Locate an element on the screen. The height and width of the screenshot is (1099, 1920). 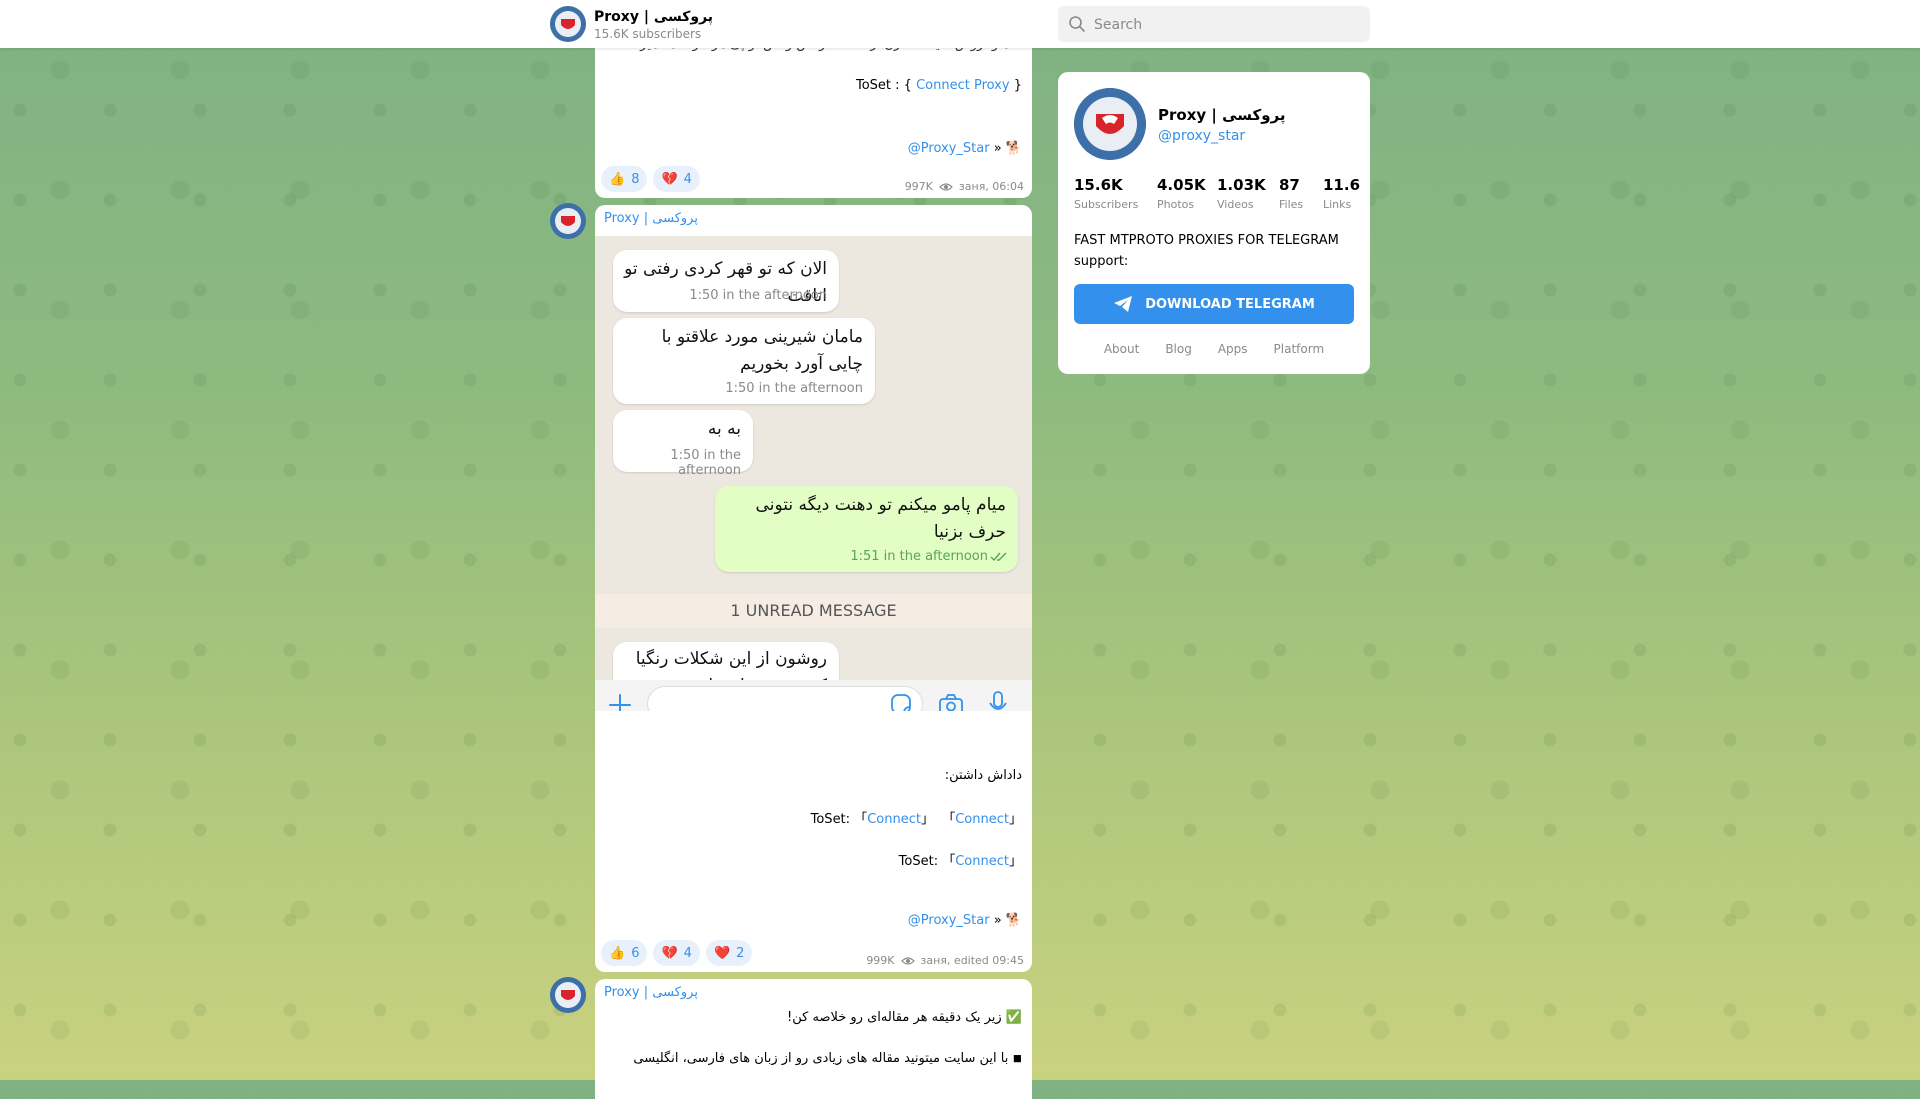
search-input is located at coordinates (1229, 25).